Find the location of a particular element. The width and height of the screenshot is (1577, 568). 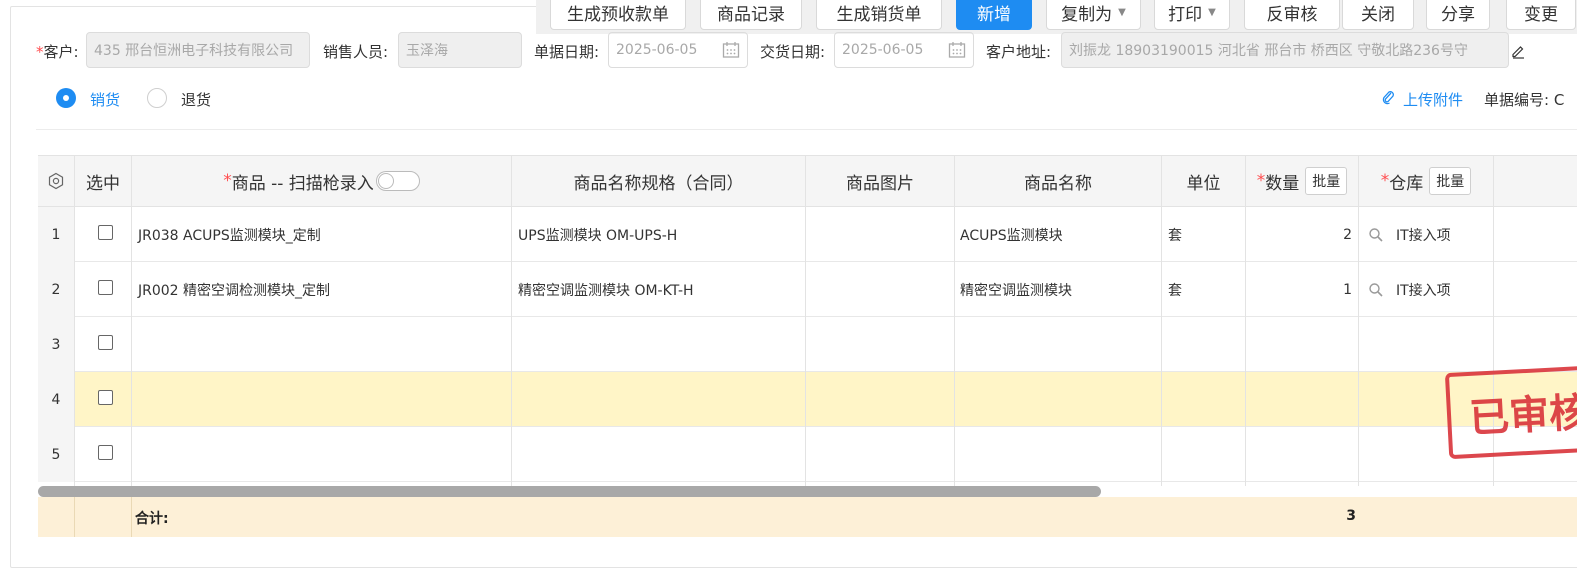

stamp-text: 已审核 is located at coordinates (1522, 415).